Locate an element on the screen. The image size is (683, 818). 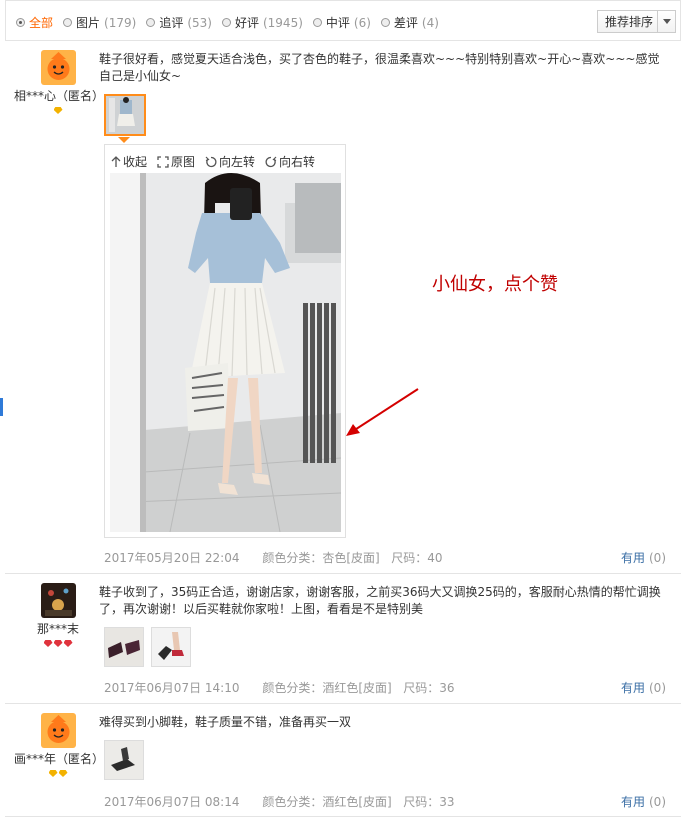
filter-count: (179) is located at coordinates (120, 22).